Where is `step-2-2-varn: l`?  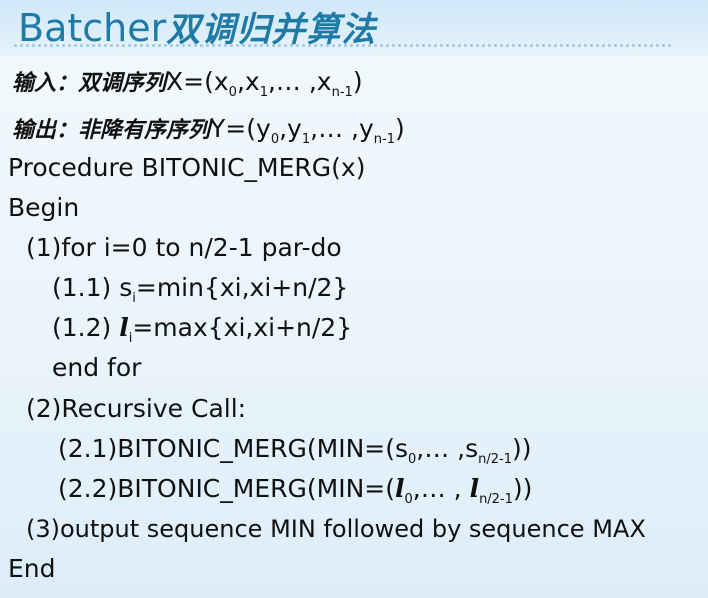
step-2-2-varn: l is located at coordinates (474, 488).